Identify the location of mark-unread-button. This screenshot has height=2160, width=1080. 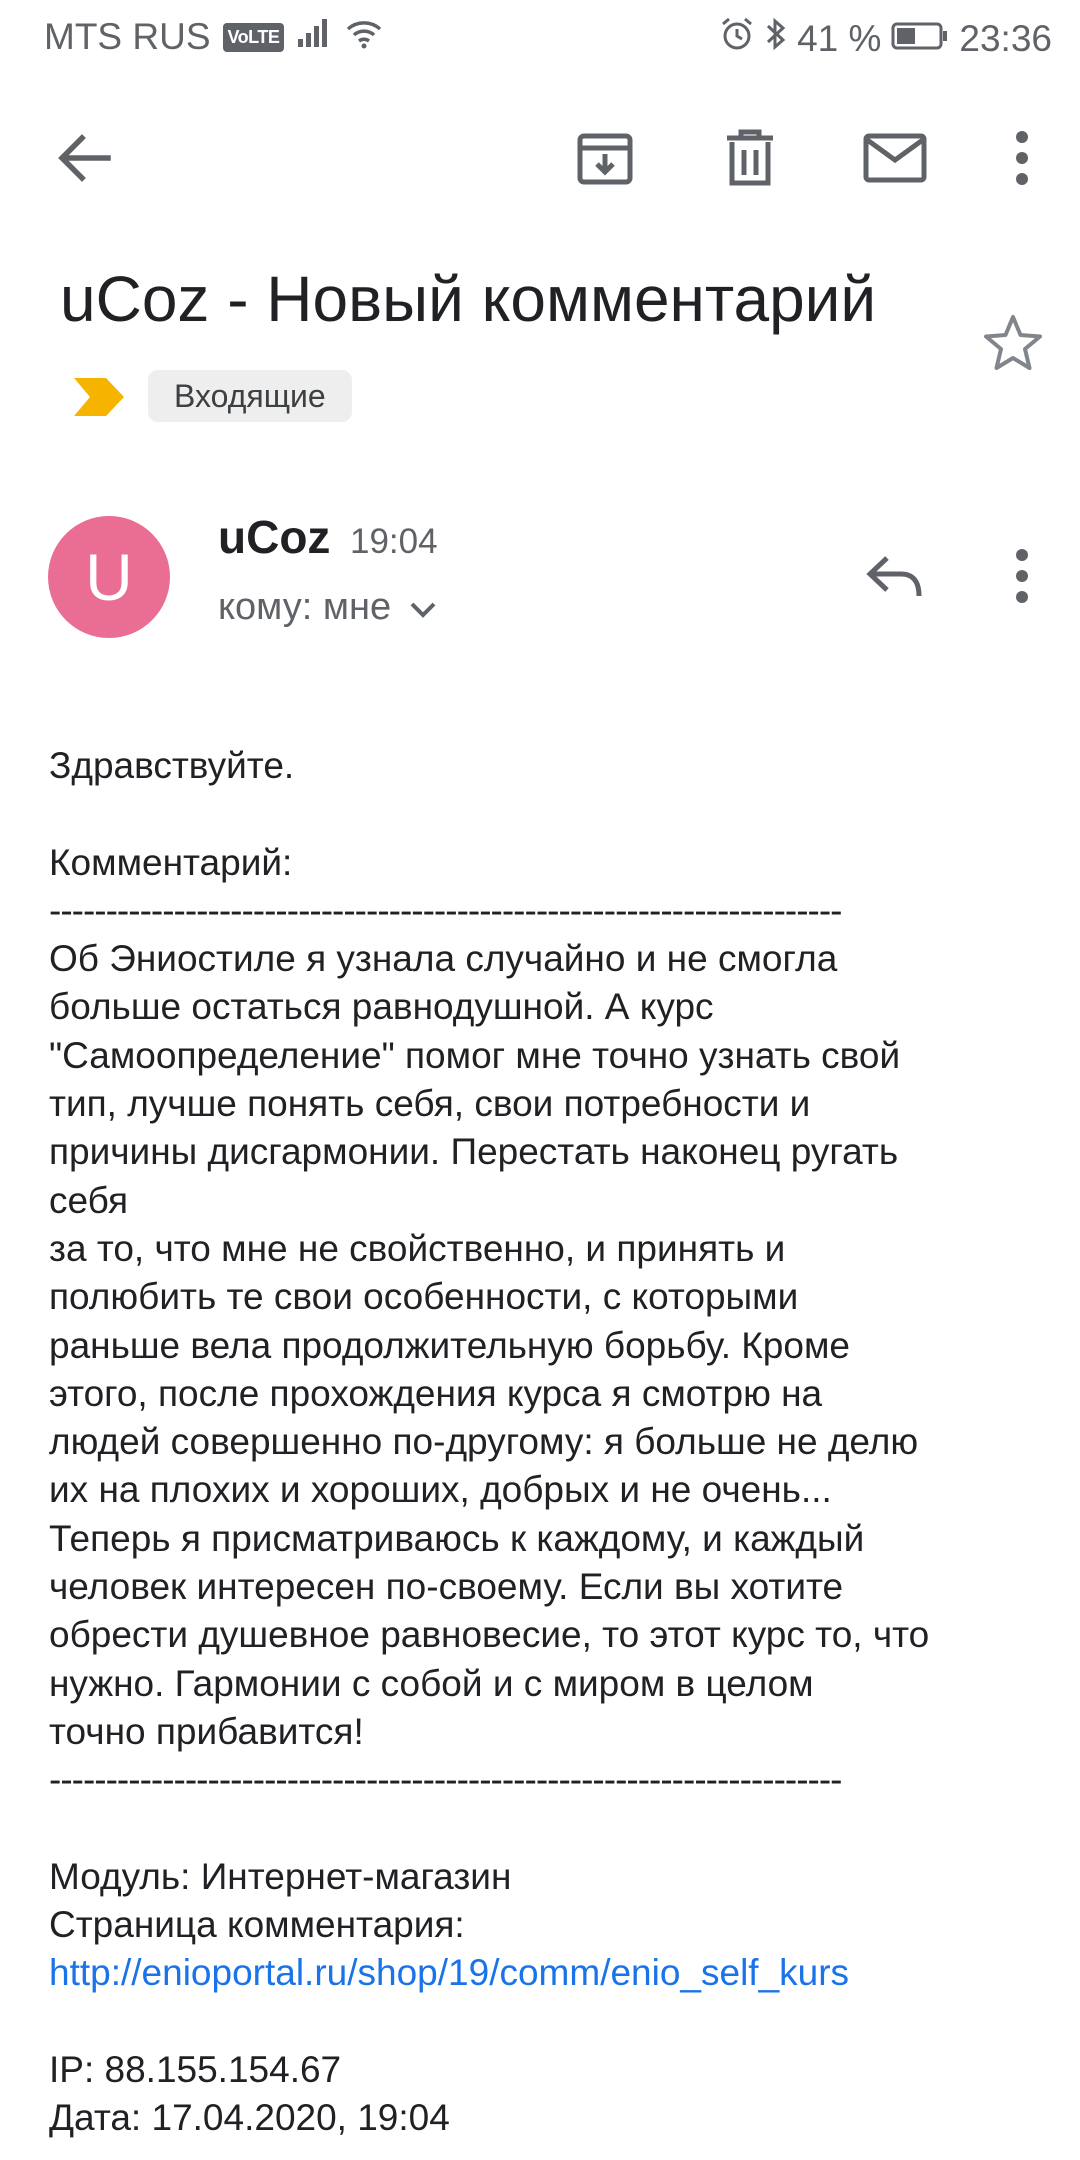
(895, 158).